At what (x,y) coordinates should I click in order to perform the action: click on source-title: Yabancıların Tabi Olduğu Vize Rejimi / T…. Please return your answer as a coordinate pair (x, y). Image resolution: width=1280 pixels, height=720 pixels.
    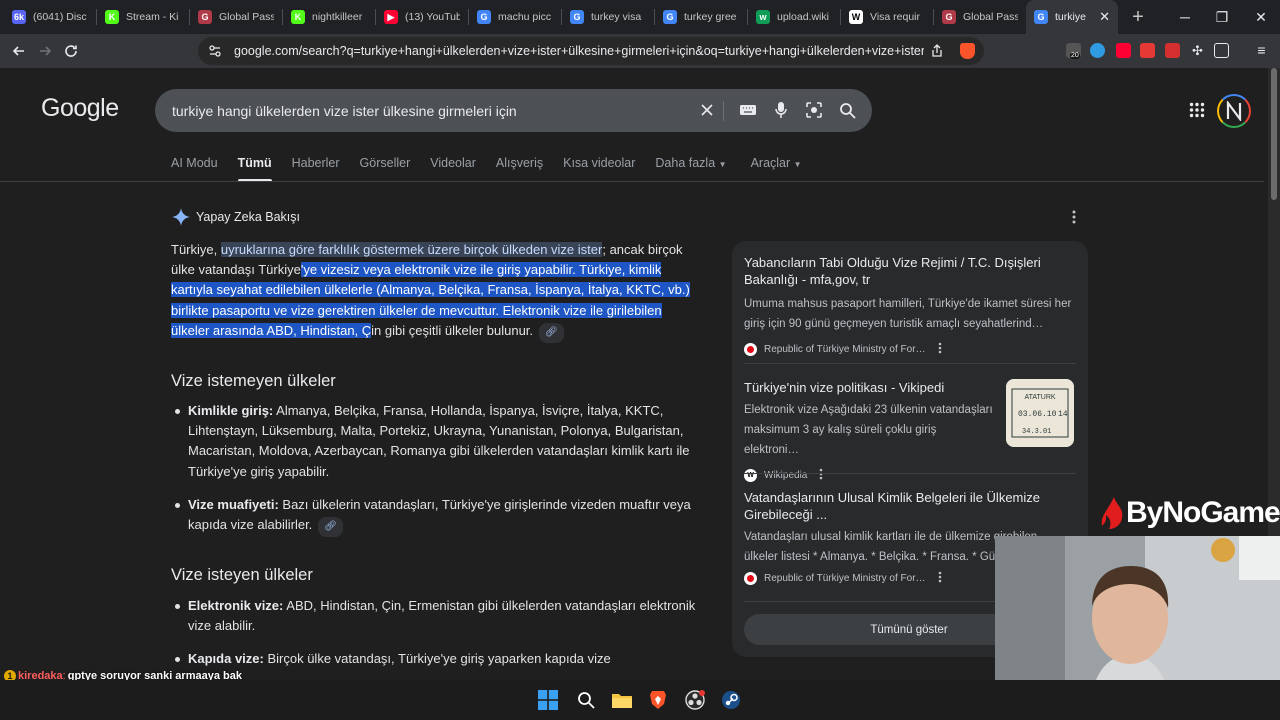
    Looking at the image, I should click on (909, 271).